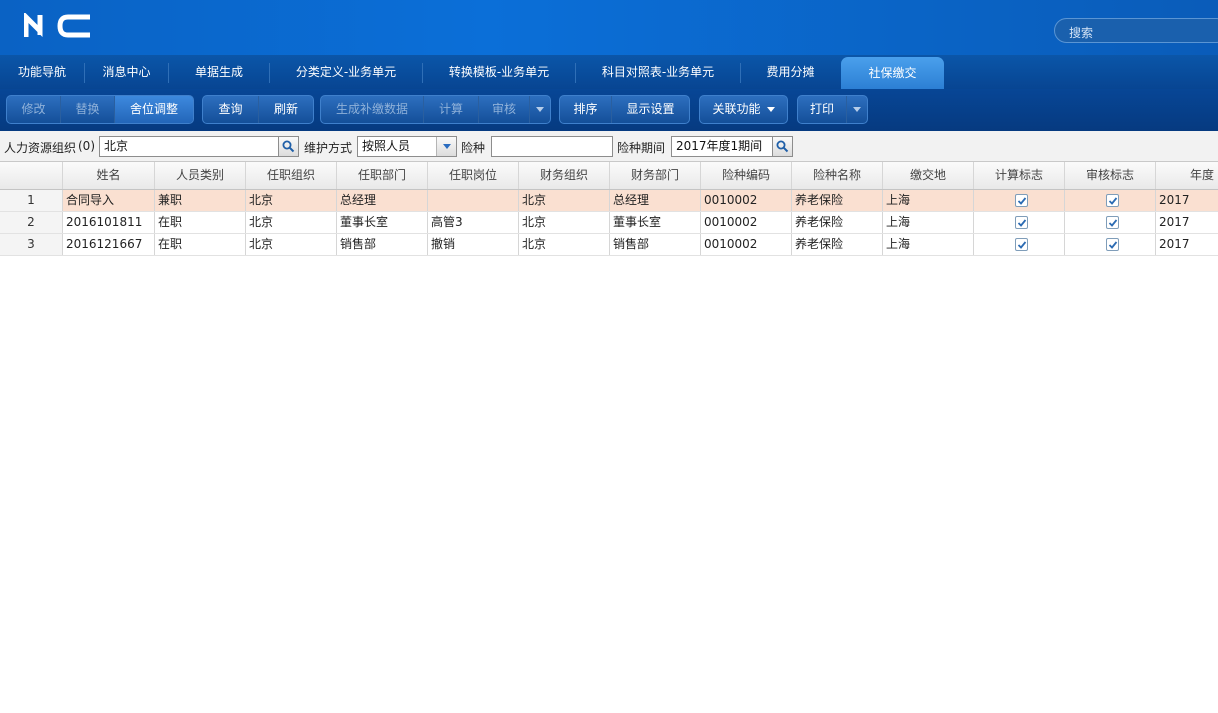  What do you see at coordinates (473, 244) in the screenshot?
I see `post-cell: 撤销` at bounding box center [473, 244].